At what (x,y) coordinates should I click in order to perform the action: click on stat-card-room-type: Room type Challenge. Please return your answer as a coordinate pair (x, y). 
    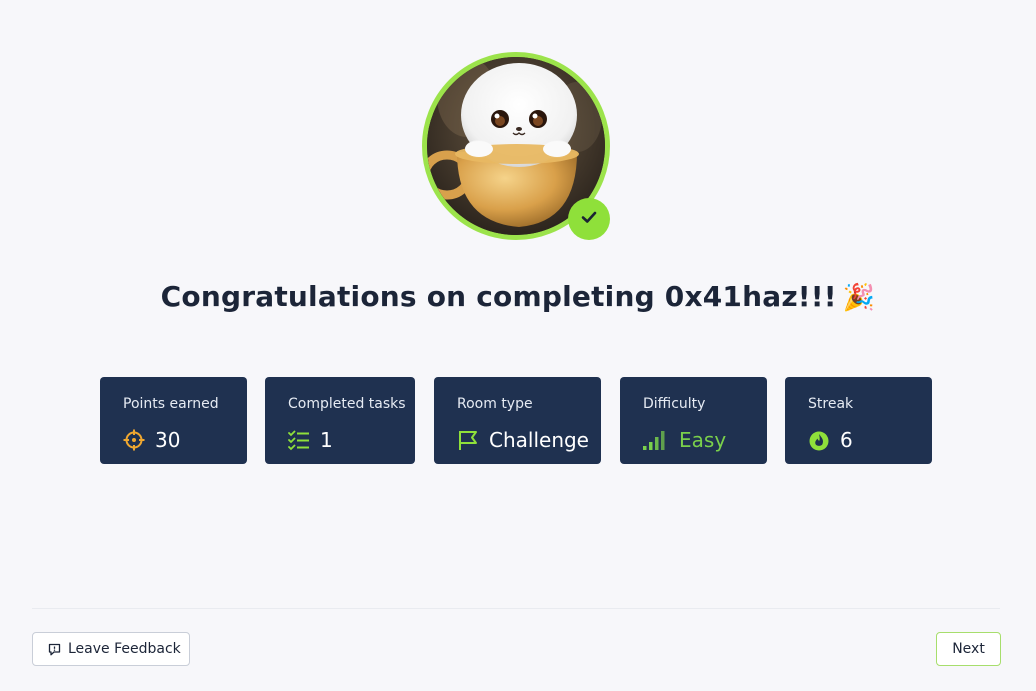
    Looking at the image, I should click on (517, 420).